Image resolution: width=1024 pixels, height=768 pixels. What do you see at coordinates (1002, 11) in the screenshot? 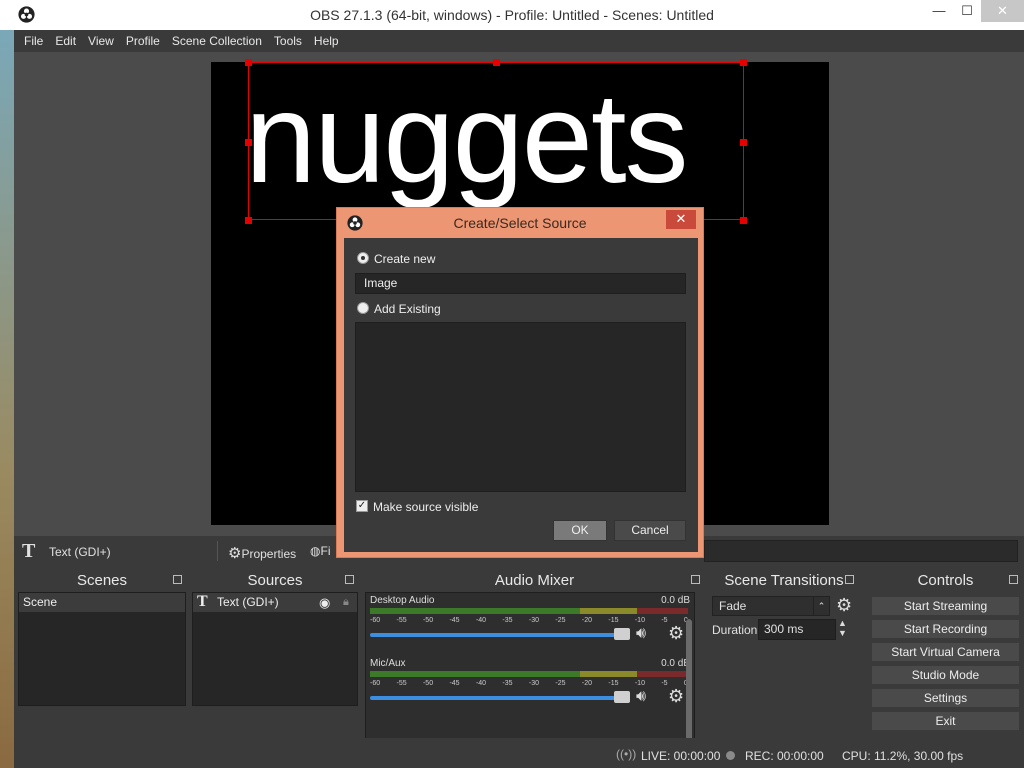
I see `close-button: ✕` at bounding box center [1002, 11].